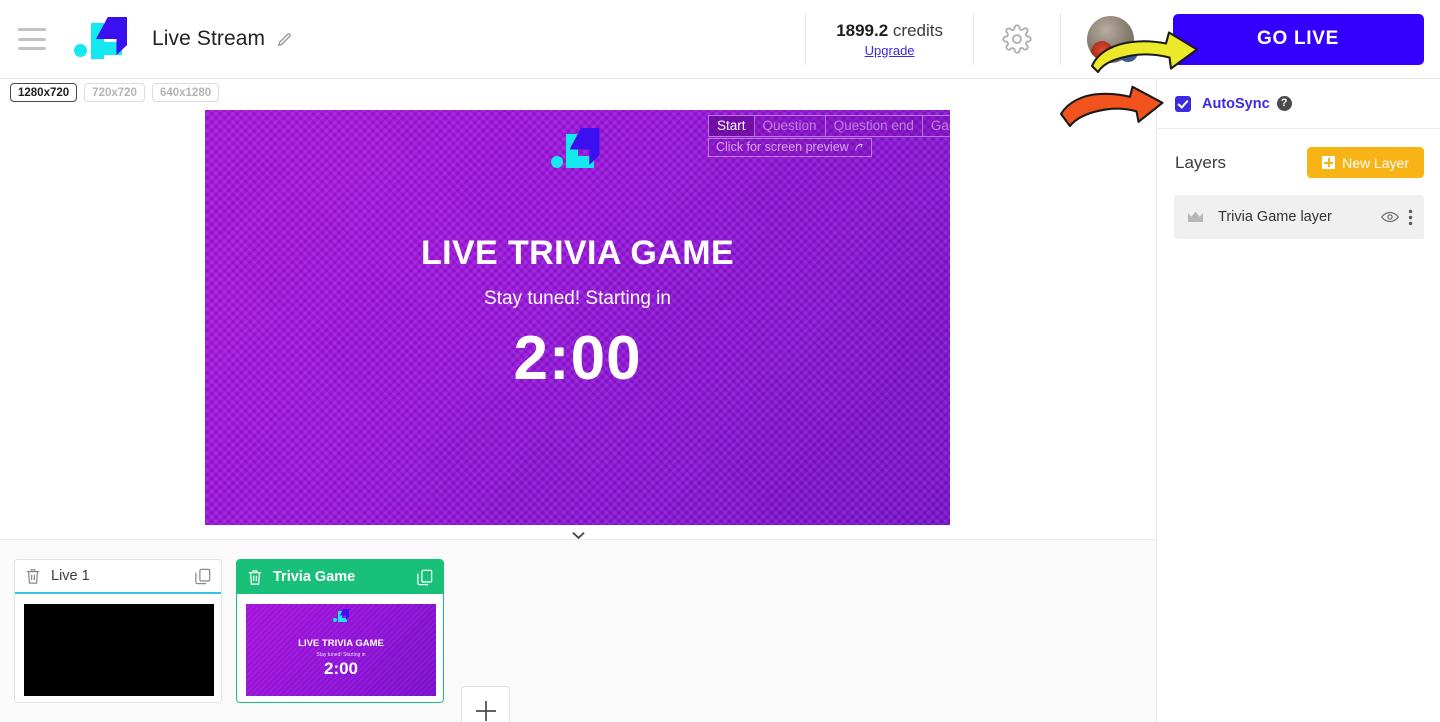 Image resolution: width=1440 pixels, height=722 pixels. What do you see at coordinates (1195, 216) in the screenshot?
I see `crown-icon` at bounding box center [1195, 216].